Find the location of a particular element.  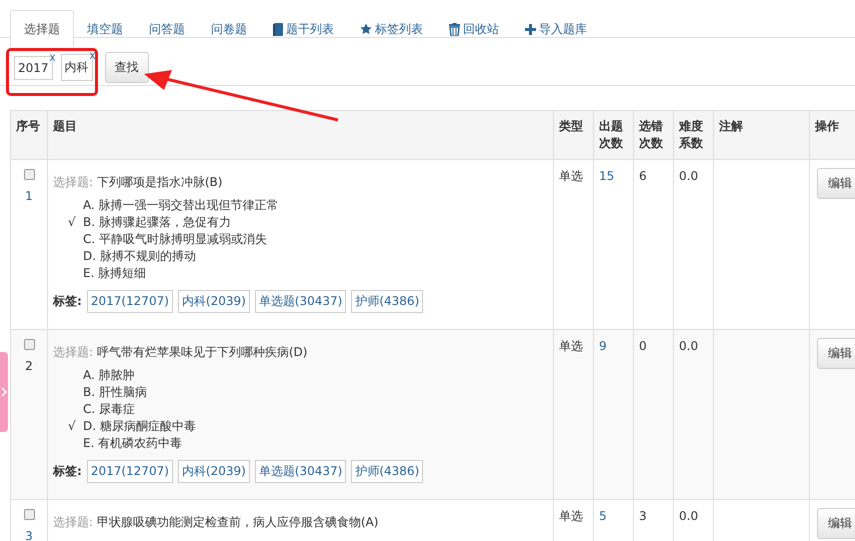

column-header: 出题次数 is located at coordinates (611, 134).